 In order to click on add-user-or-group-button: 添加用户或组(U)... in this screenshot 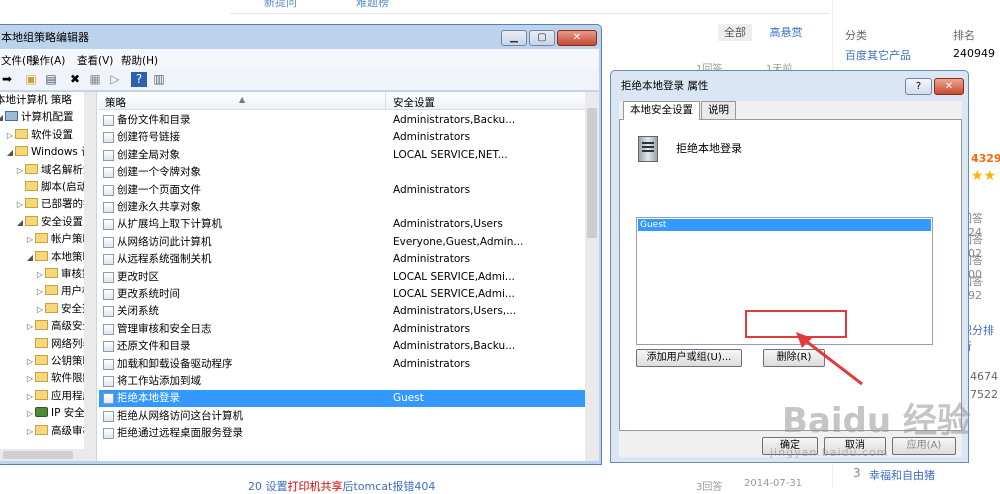, I will do `click(689, 358)`.